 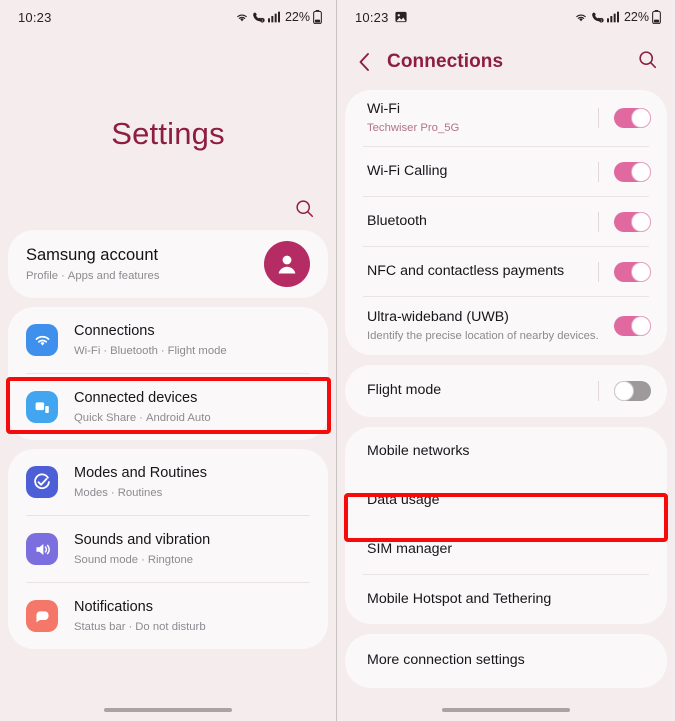 I want to click on list-item-mobile-networks: Mobile networks, so click(x=506, y=451).